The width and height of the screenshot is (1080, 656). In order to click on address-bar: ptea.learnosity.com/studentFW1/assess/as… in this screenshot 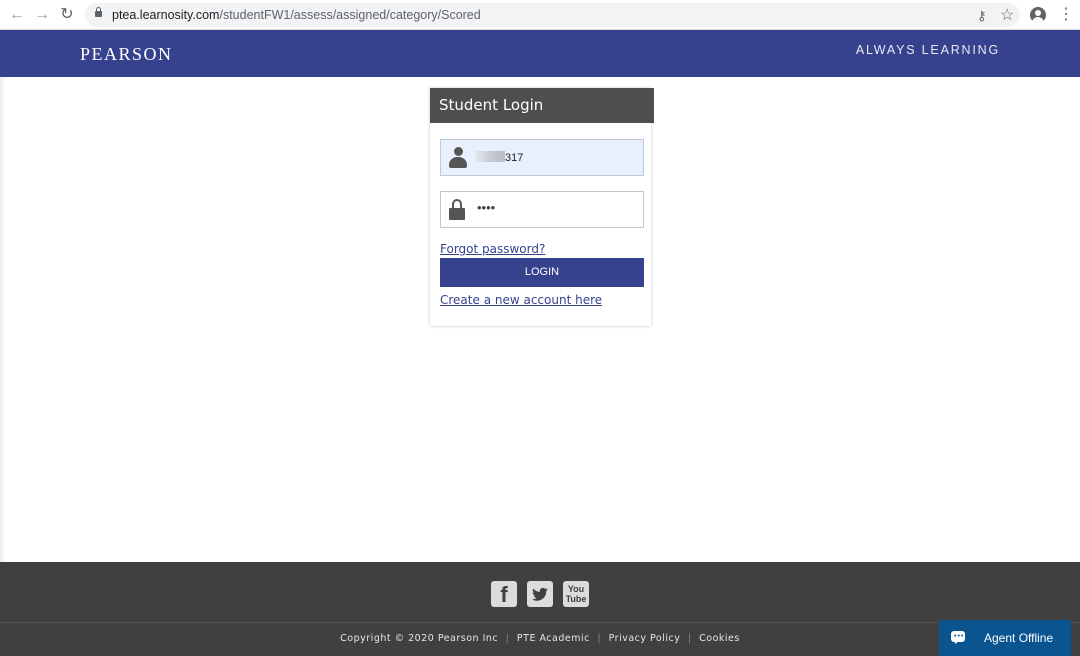, I will do `click(552, 15)`.